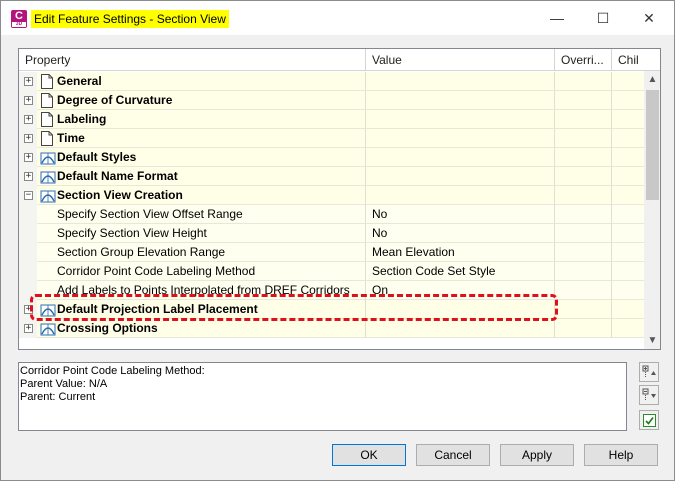 Image resolution: width=675 pixels, height=481 pixels. I want to click on grid-property-row: Specify Section View Offset Range No, so click(331, 214).